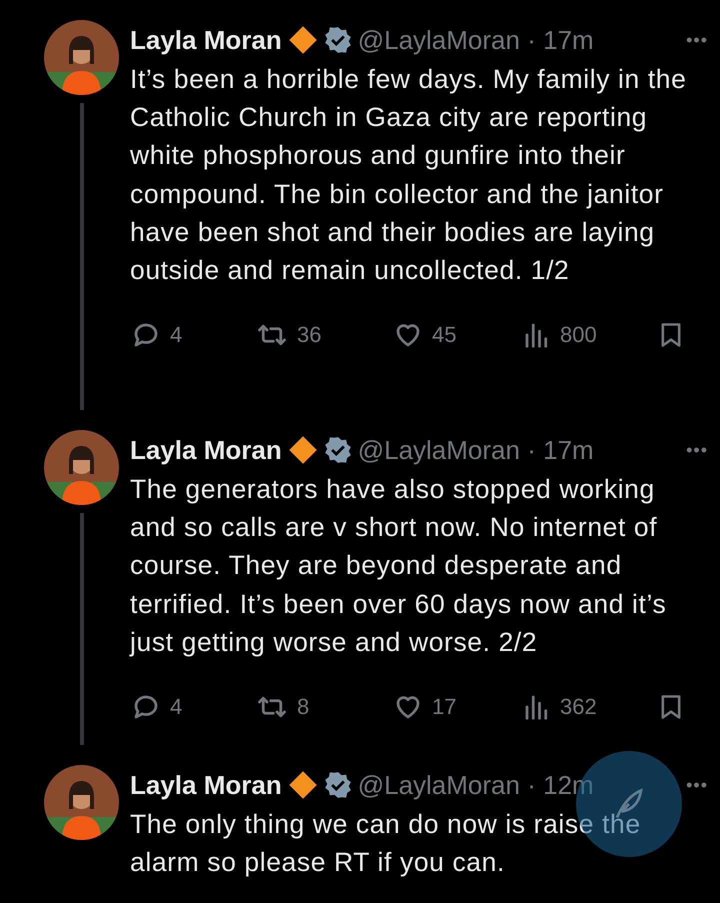 This screenshot has width=720, height=903. I want to click on views-button: 362, so click(589, 707).